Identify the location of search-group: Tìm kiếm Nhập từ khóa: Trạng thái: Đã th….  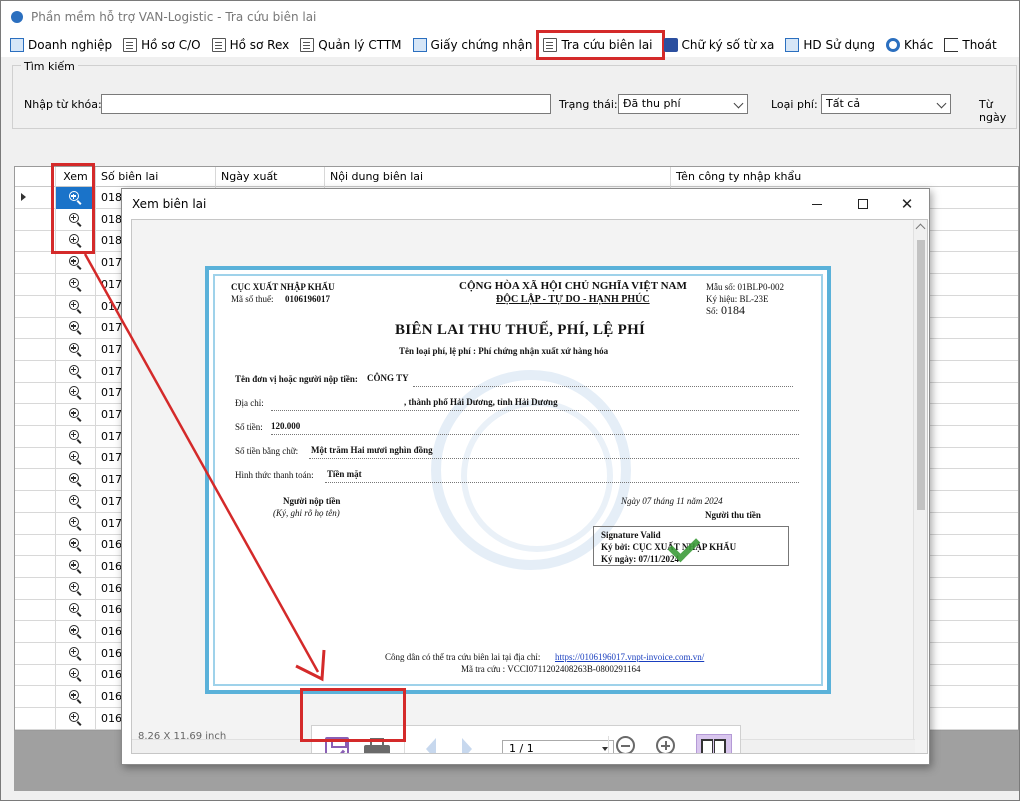
(514, 94).